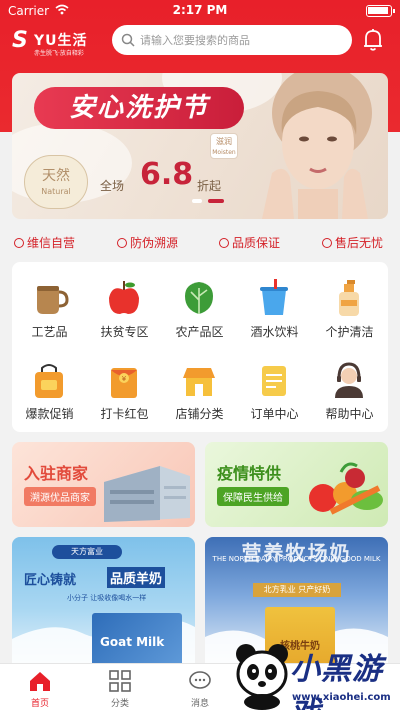  What do you see at coordinates (352, 242) in the screenshot?
I see `assurance-item: 售后无忧` at bounding box center [352, 242].